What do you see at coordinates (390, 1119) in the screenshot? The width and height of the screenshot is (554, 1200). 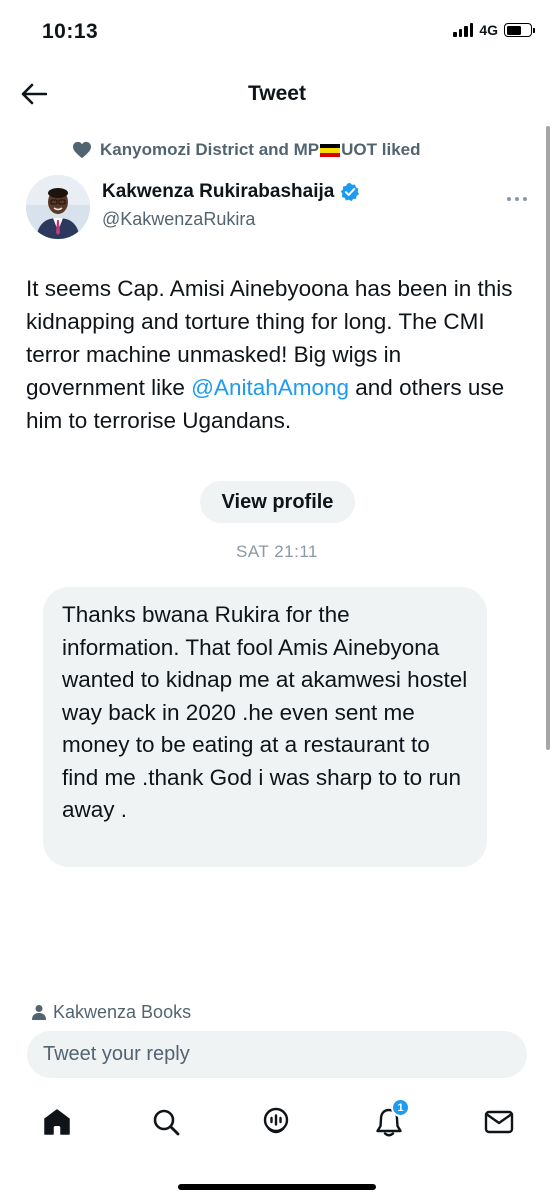 I see `tab-notifications: 1` at bounding box center [390, 1119].